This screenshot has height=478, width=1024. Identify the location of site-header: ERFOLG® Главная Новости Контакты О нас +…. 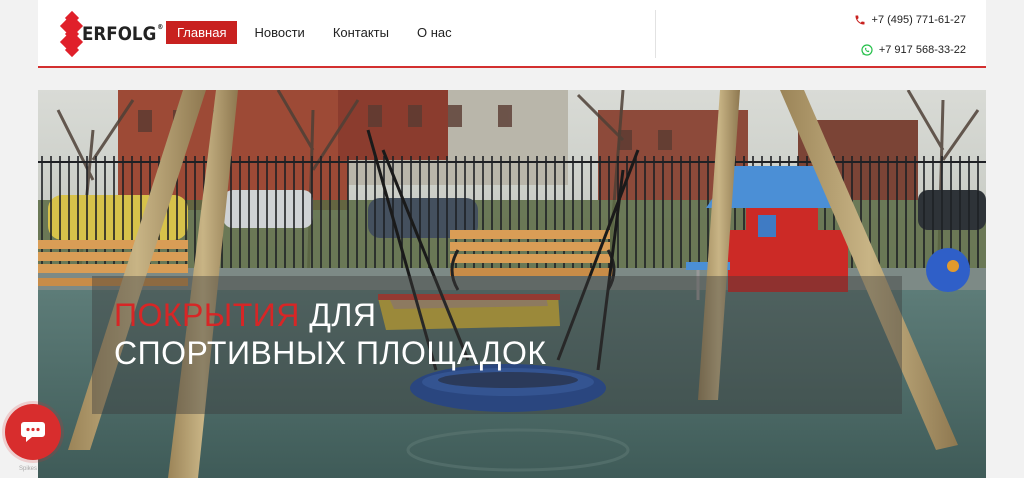
(512, 34).